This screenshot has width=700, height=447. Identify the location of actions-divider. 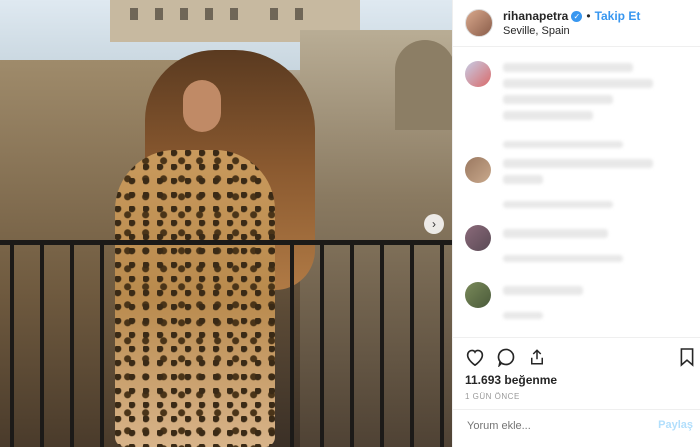
(576, 337).